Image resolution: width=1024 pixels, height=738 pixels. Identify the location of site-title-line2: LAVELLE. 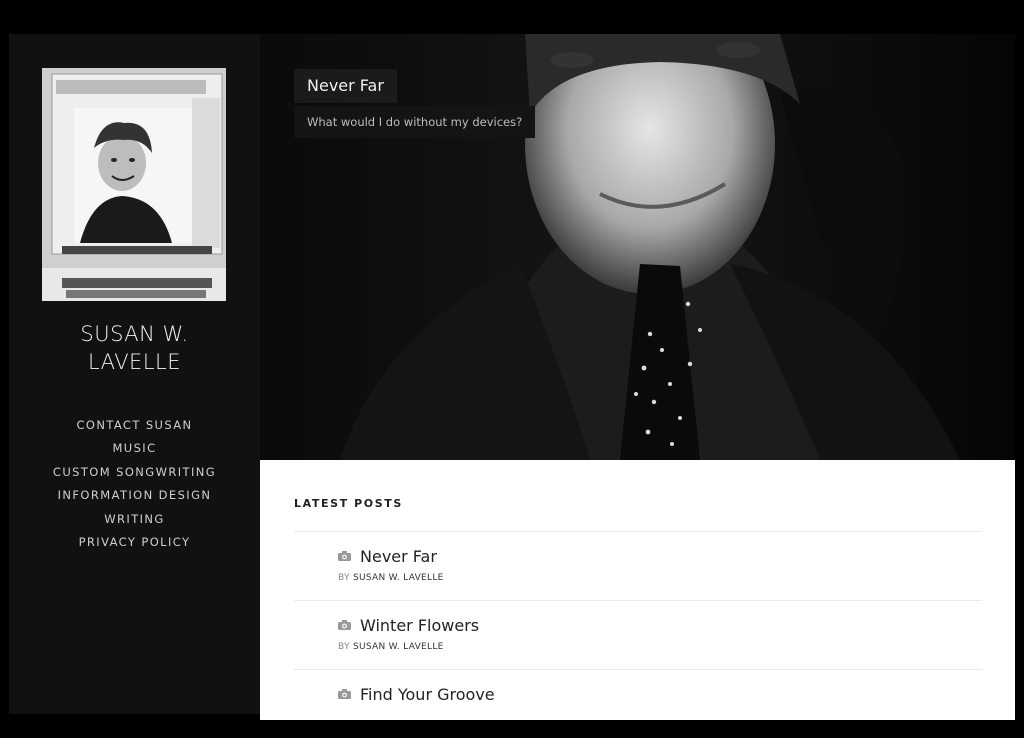
(134, 362).